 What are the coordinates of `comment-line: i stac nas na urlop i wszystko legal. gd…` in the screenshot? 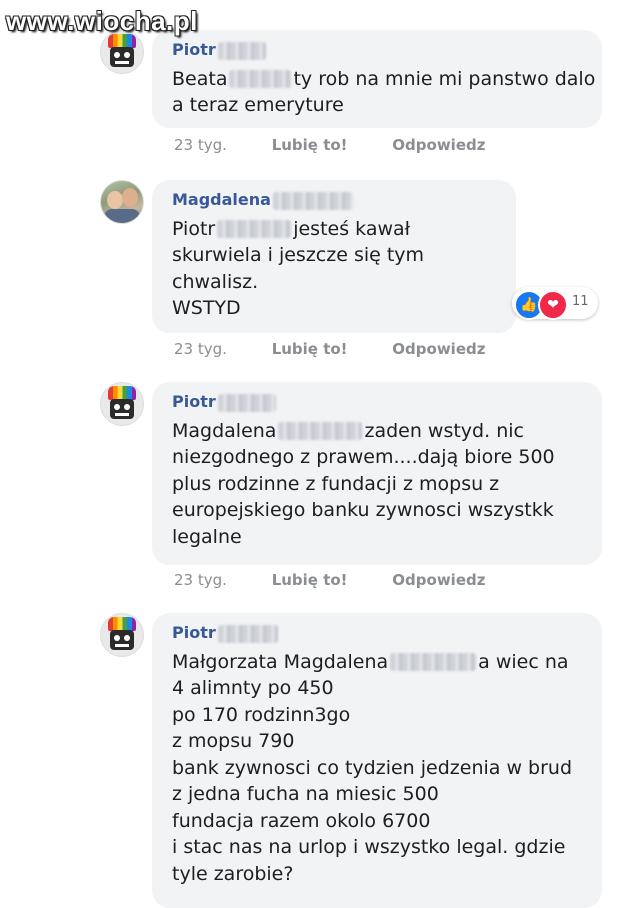 It's located at (369, 847).